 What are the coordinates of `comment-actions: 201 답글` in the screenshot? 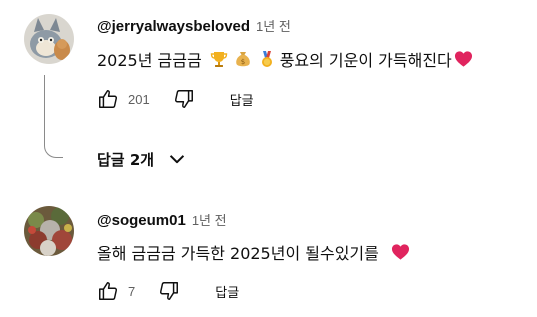 It's located at (175, 99).